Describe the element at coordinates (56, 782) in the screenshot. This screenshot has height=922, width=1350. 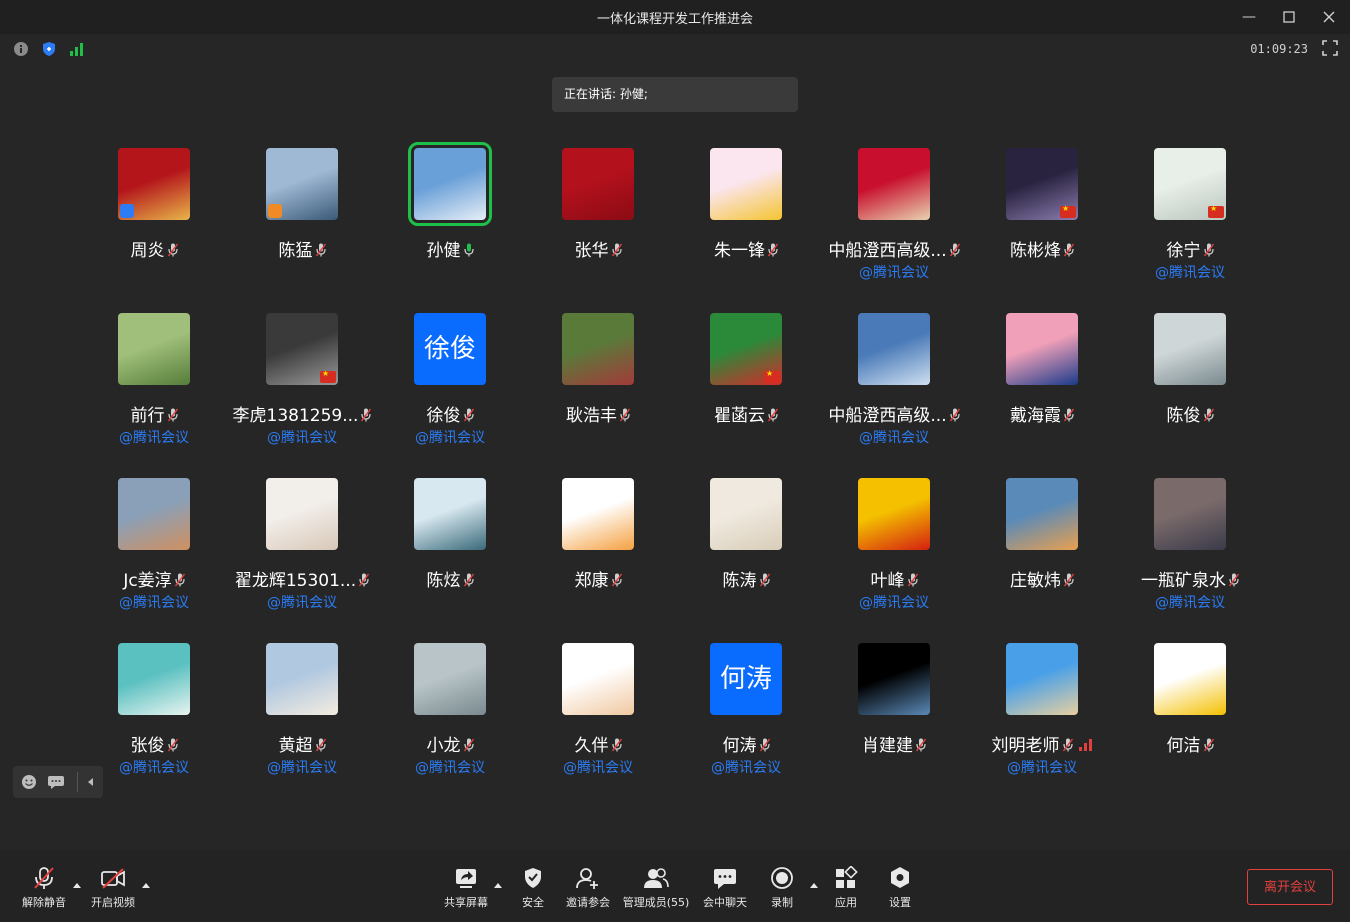
I see `chat-bubble-icon` at that location.